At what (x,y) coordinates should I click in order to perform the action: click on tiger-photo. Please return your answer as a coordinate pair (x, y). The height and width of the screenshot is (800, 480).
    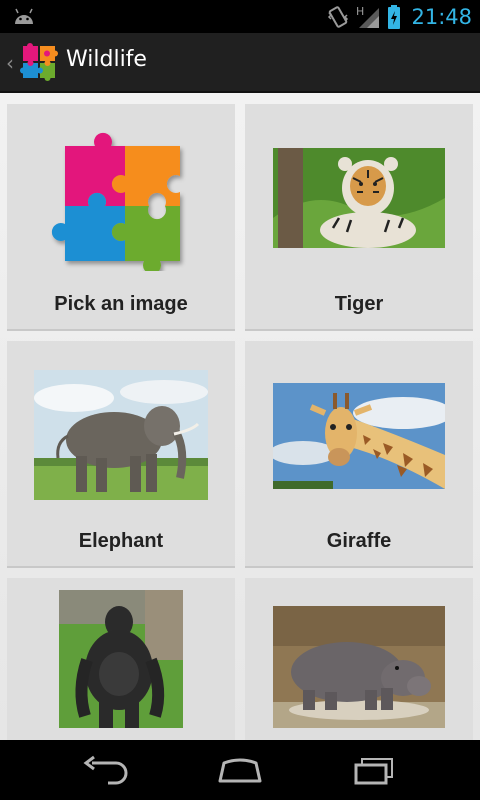
    Looking at the image, I should click on (359, 198).